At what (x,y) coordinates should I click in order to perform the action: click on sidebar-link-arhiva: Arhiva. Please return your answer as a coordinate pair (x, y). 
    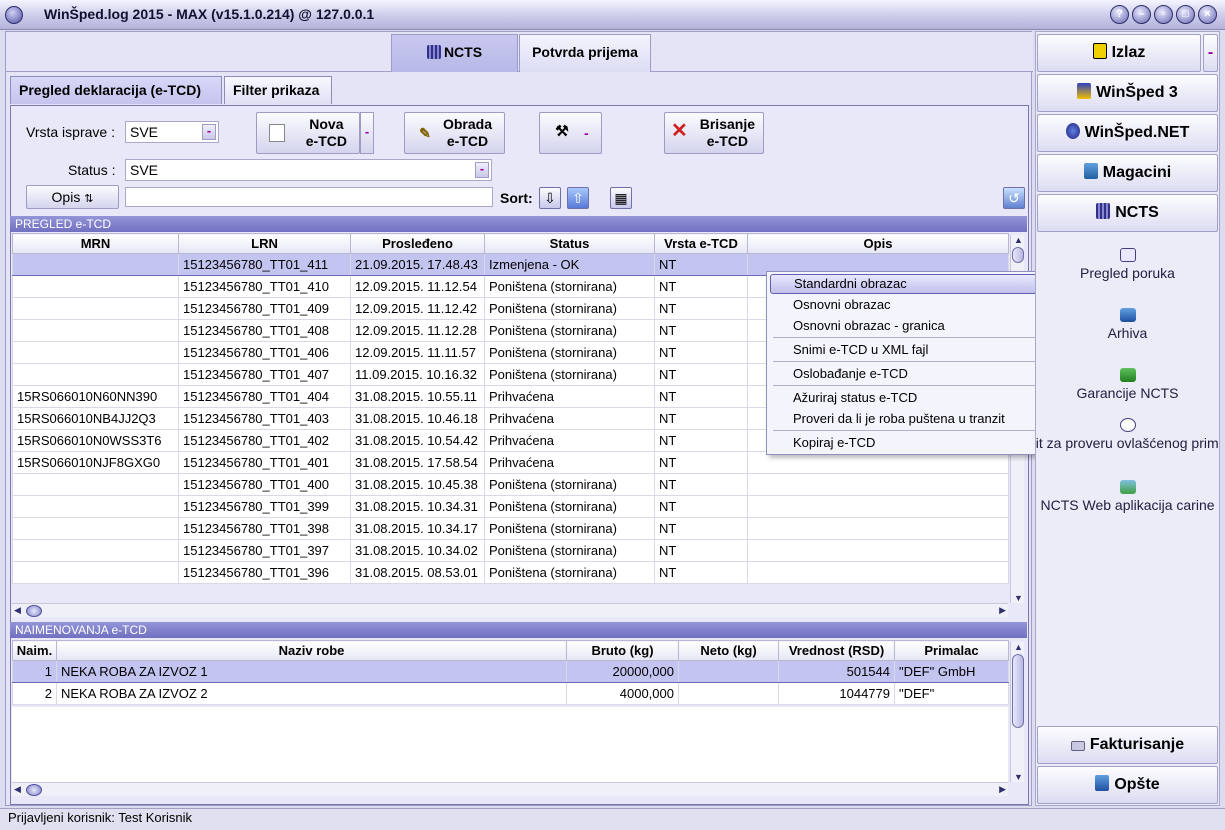
    Looking at the image, I should click on (1127, 325).